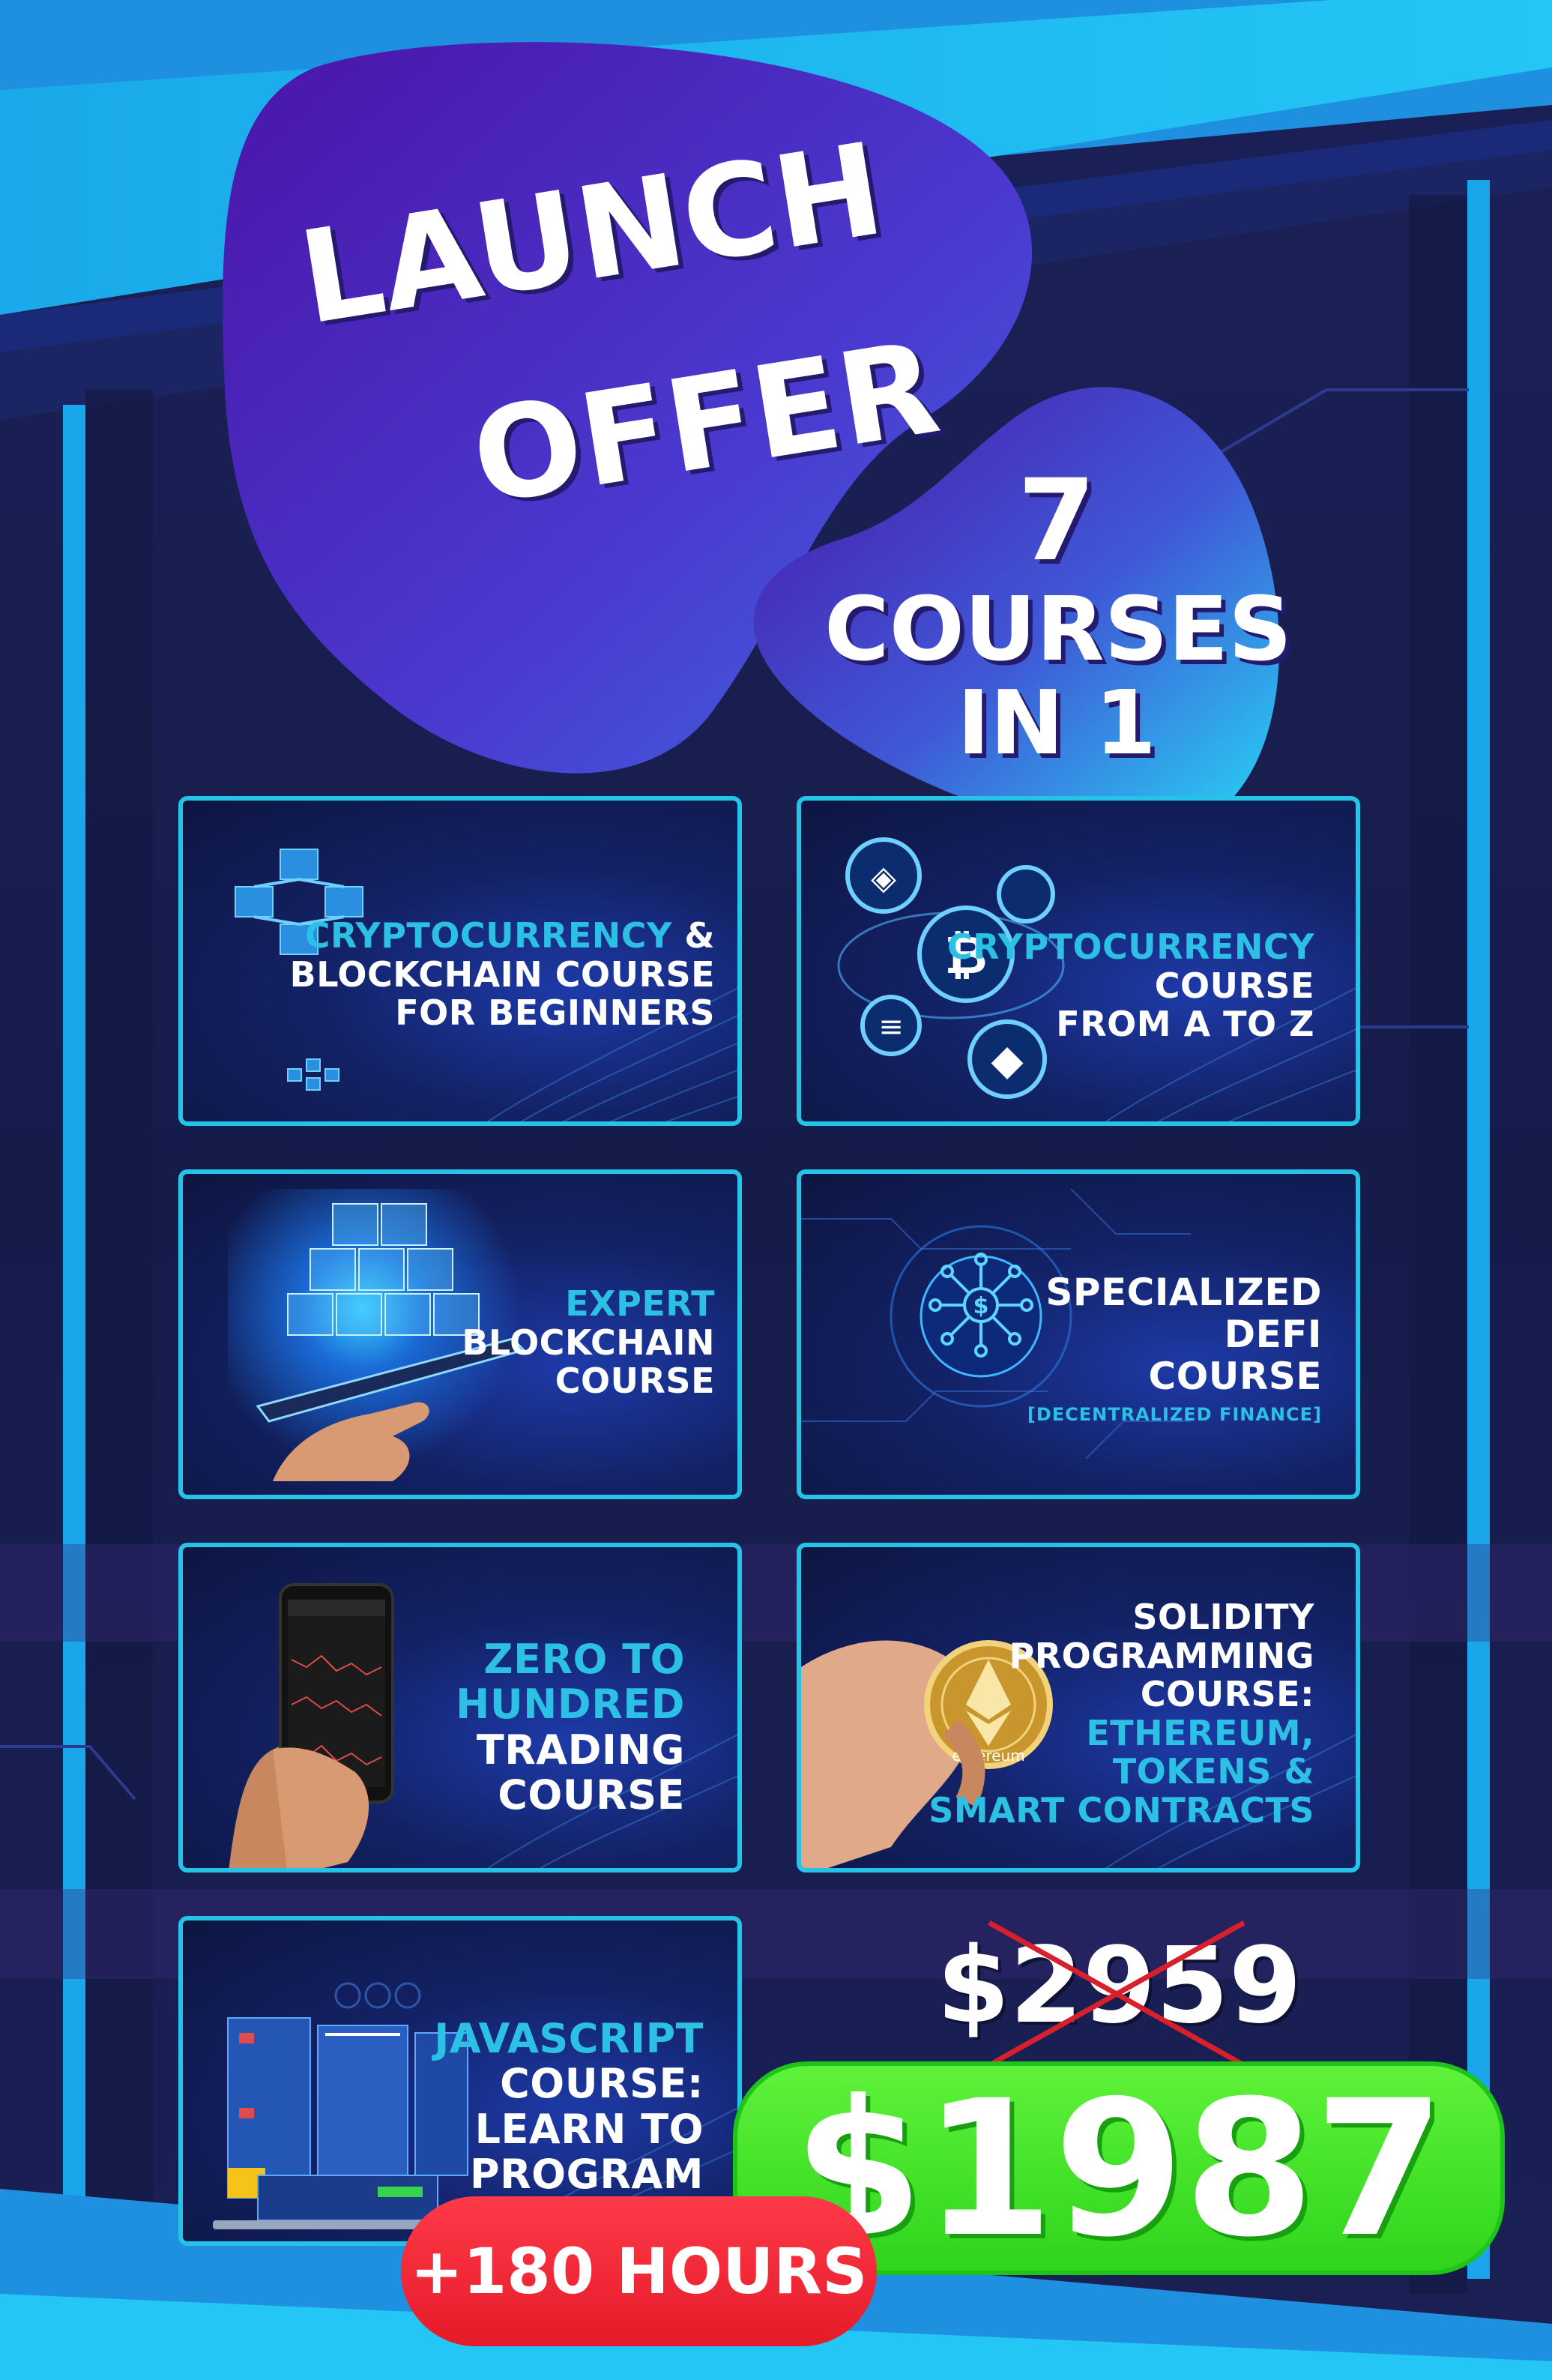 The image size is (1552, 2380). What do you see at coordinates (569, 2107) in the screenshot?
I see `course-title: JAVASCRIPT COURSE: LEARN TO PROGRAM` at bounding box center [569, 2107].